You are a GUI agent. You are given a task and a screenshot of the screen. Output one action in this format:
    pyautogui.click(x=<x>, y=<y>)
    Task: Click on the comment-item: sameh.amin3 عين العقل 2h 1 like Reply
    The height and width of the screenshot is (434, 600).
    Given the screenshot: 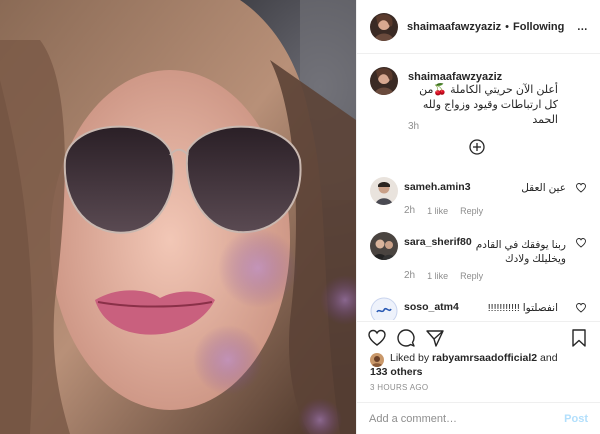 What is the action you would take?
    pyautogui.click(x=481, y=202)
    